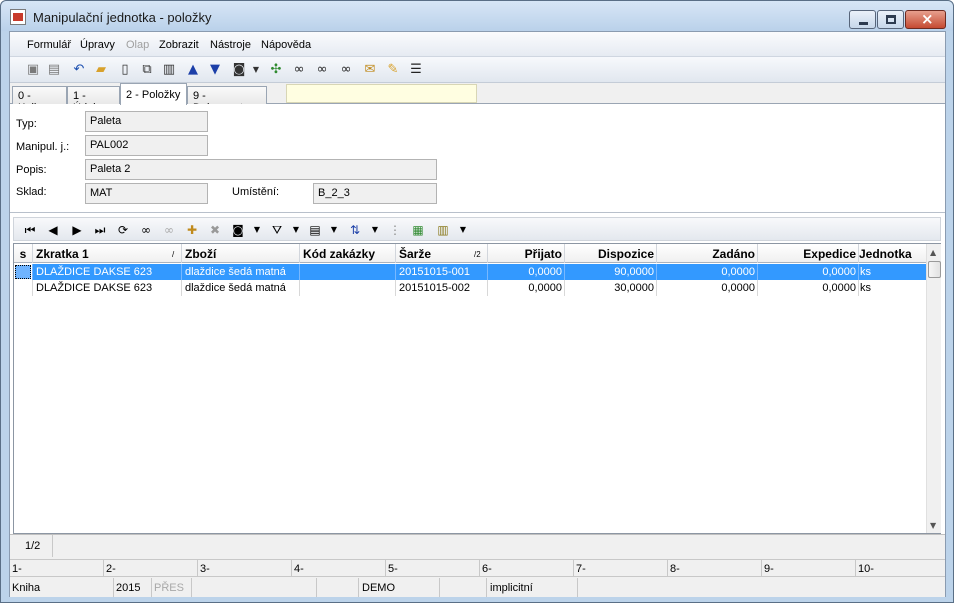 The width and height of the screenshot is (954, 603). I want to click on refresh-icon: ⟳, so click(123, 230).